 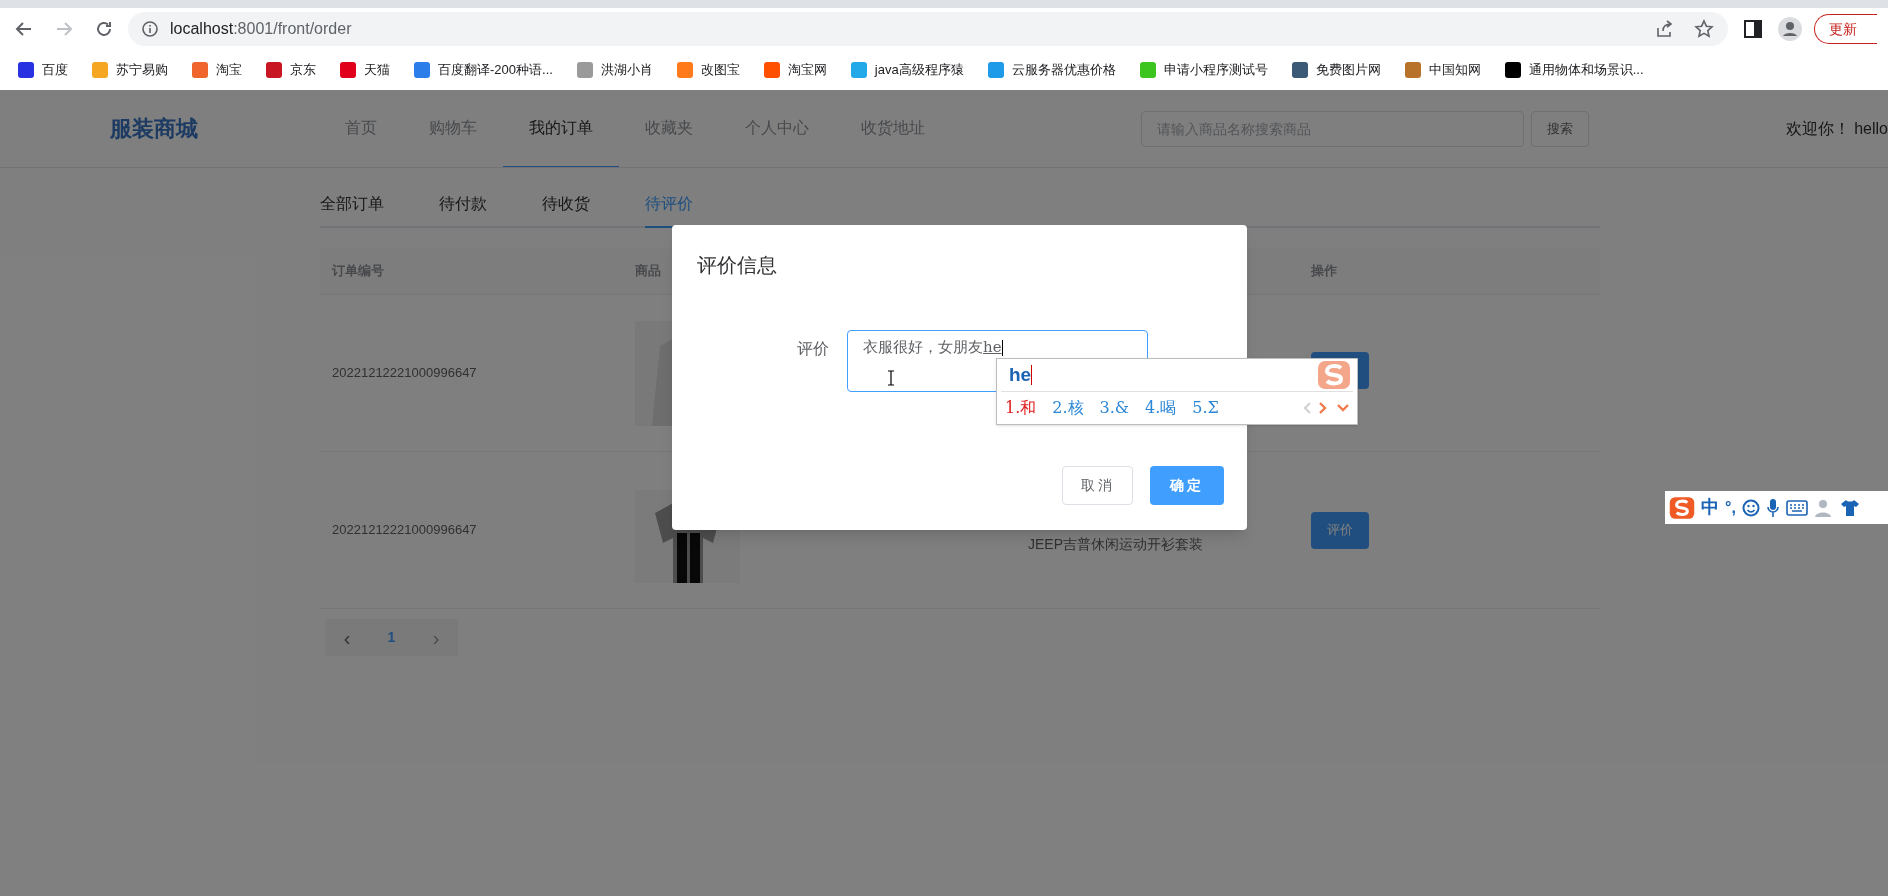 What do you see at coordinates (813, 349) in the screenshot?
I see `field-label: 评价` at bounding box center [813, 349].